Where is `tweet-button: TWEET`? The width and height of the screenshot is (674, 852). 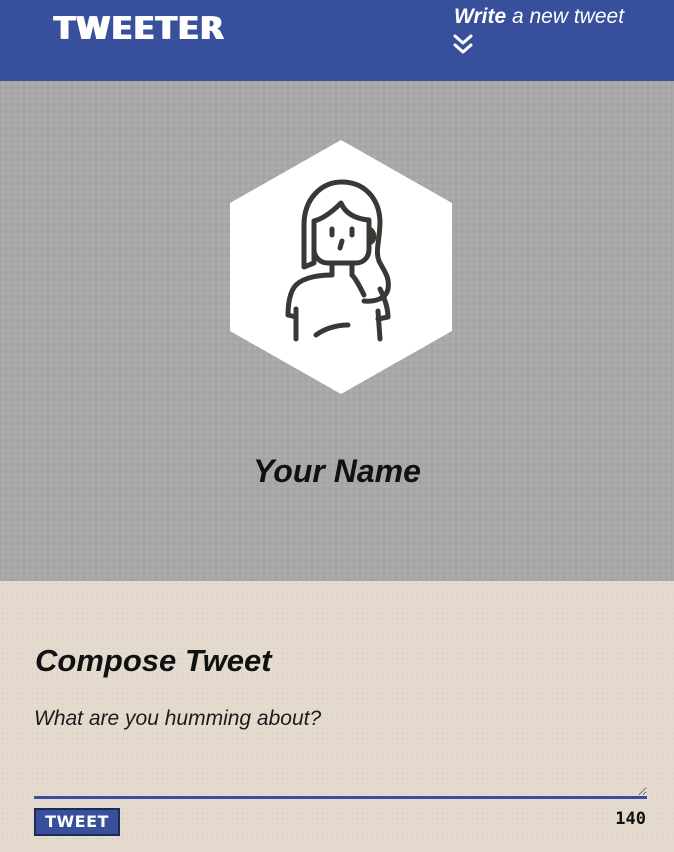
tweet-button: TWEET is located at coordinates (77, 822).